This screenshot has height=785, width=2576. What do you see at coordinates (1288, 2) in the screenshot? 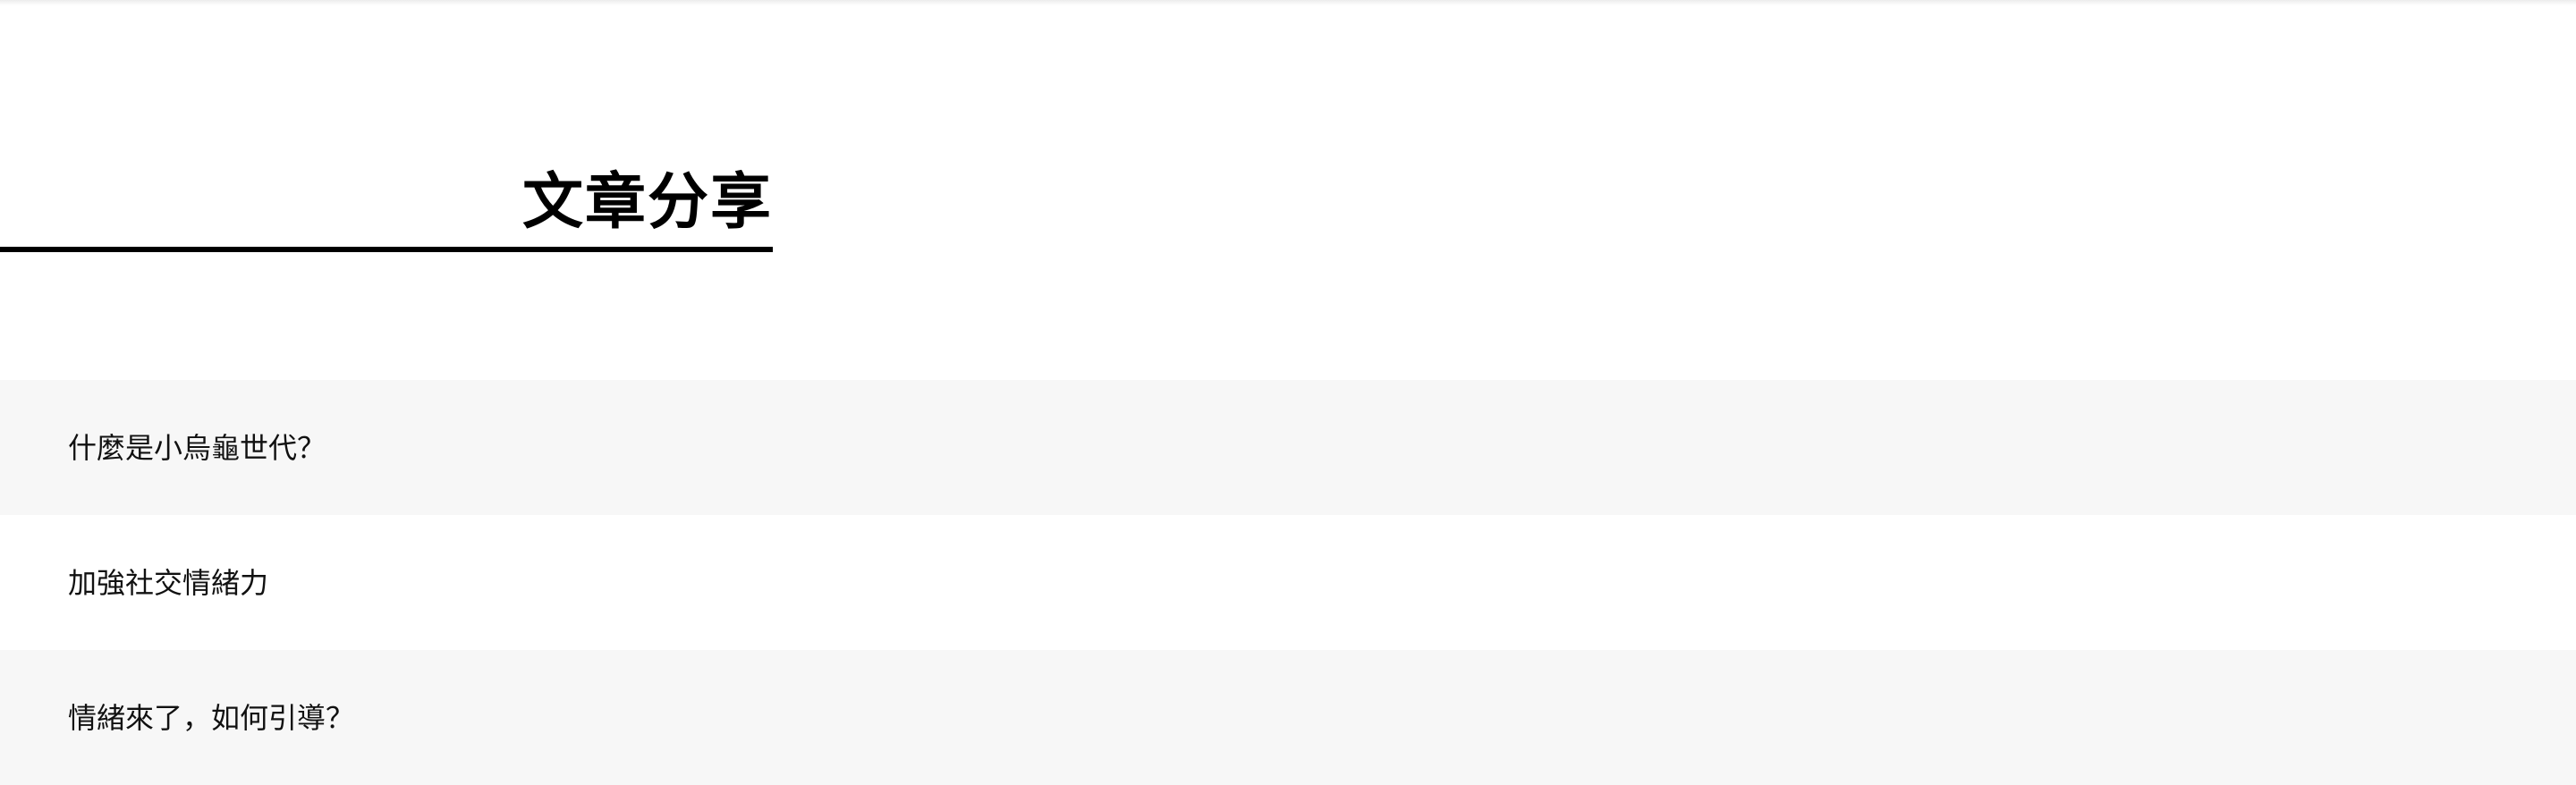
I see `header-shadow` at bounding box center [1288, 2].